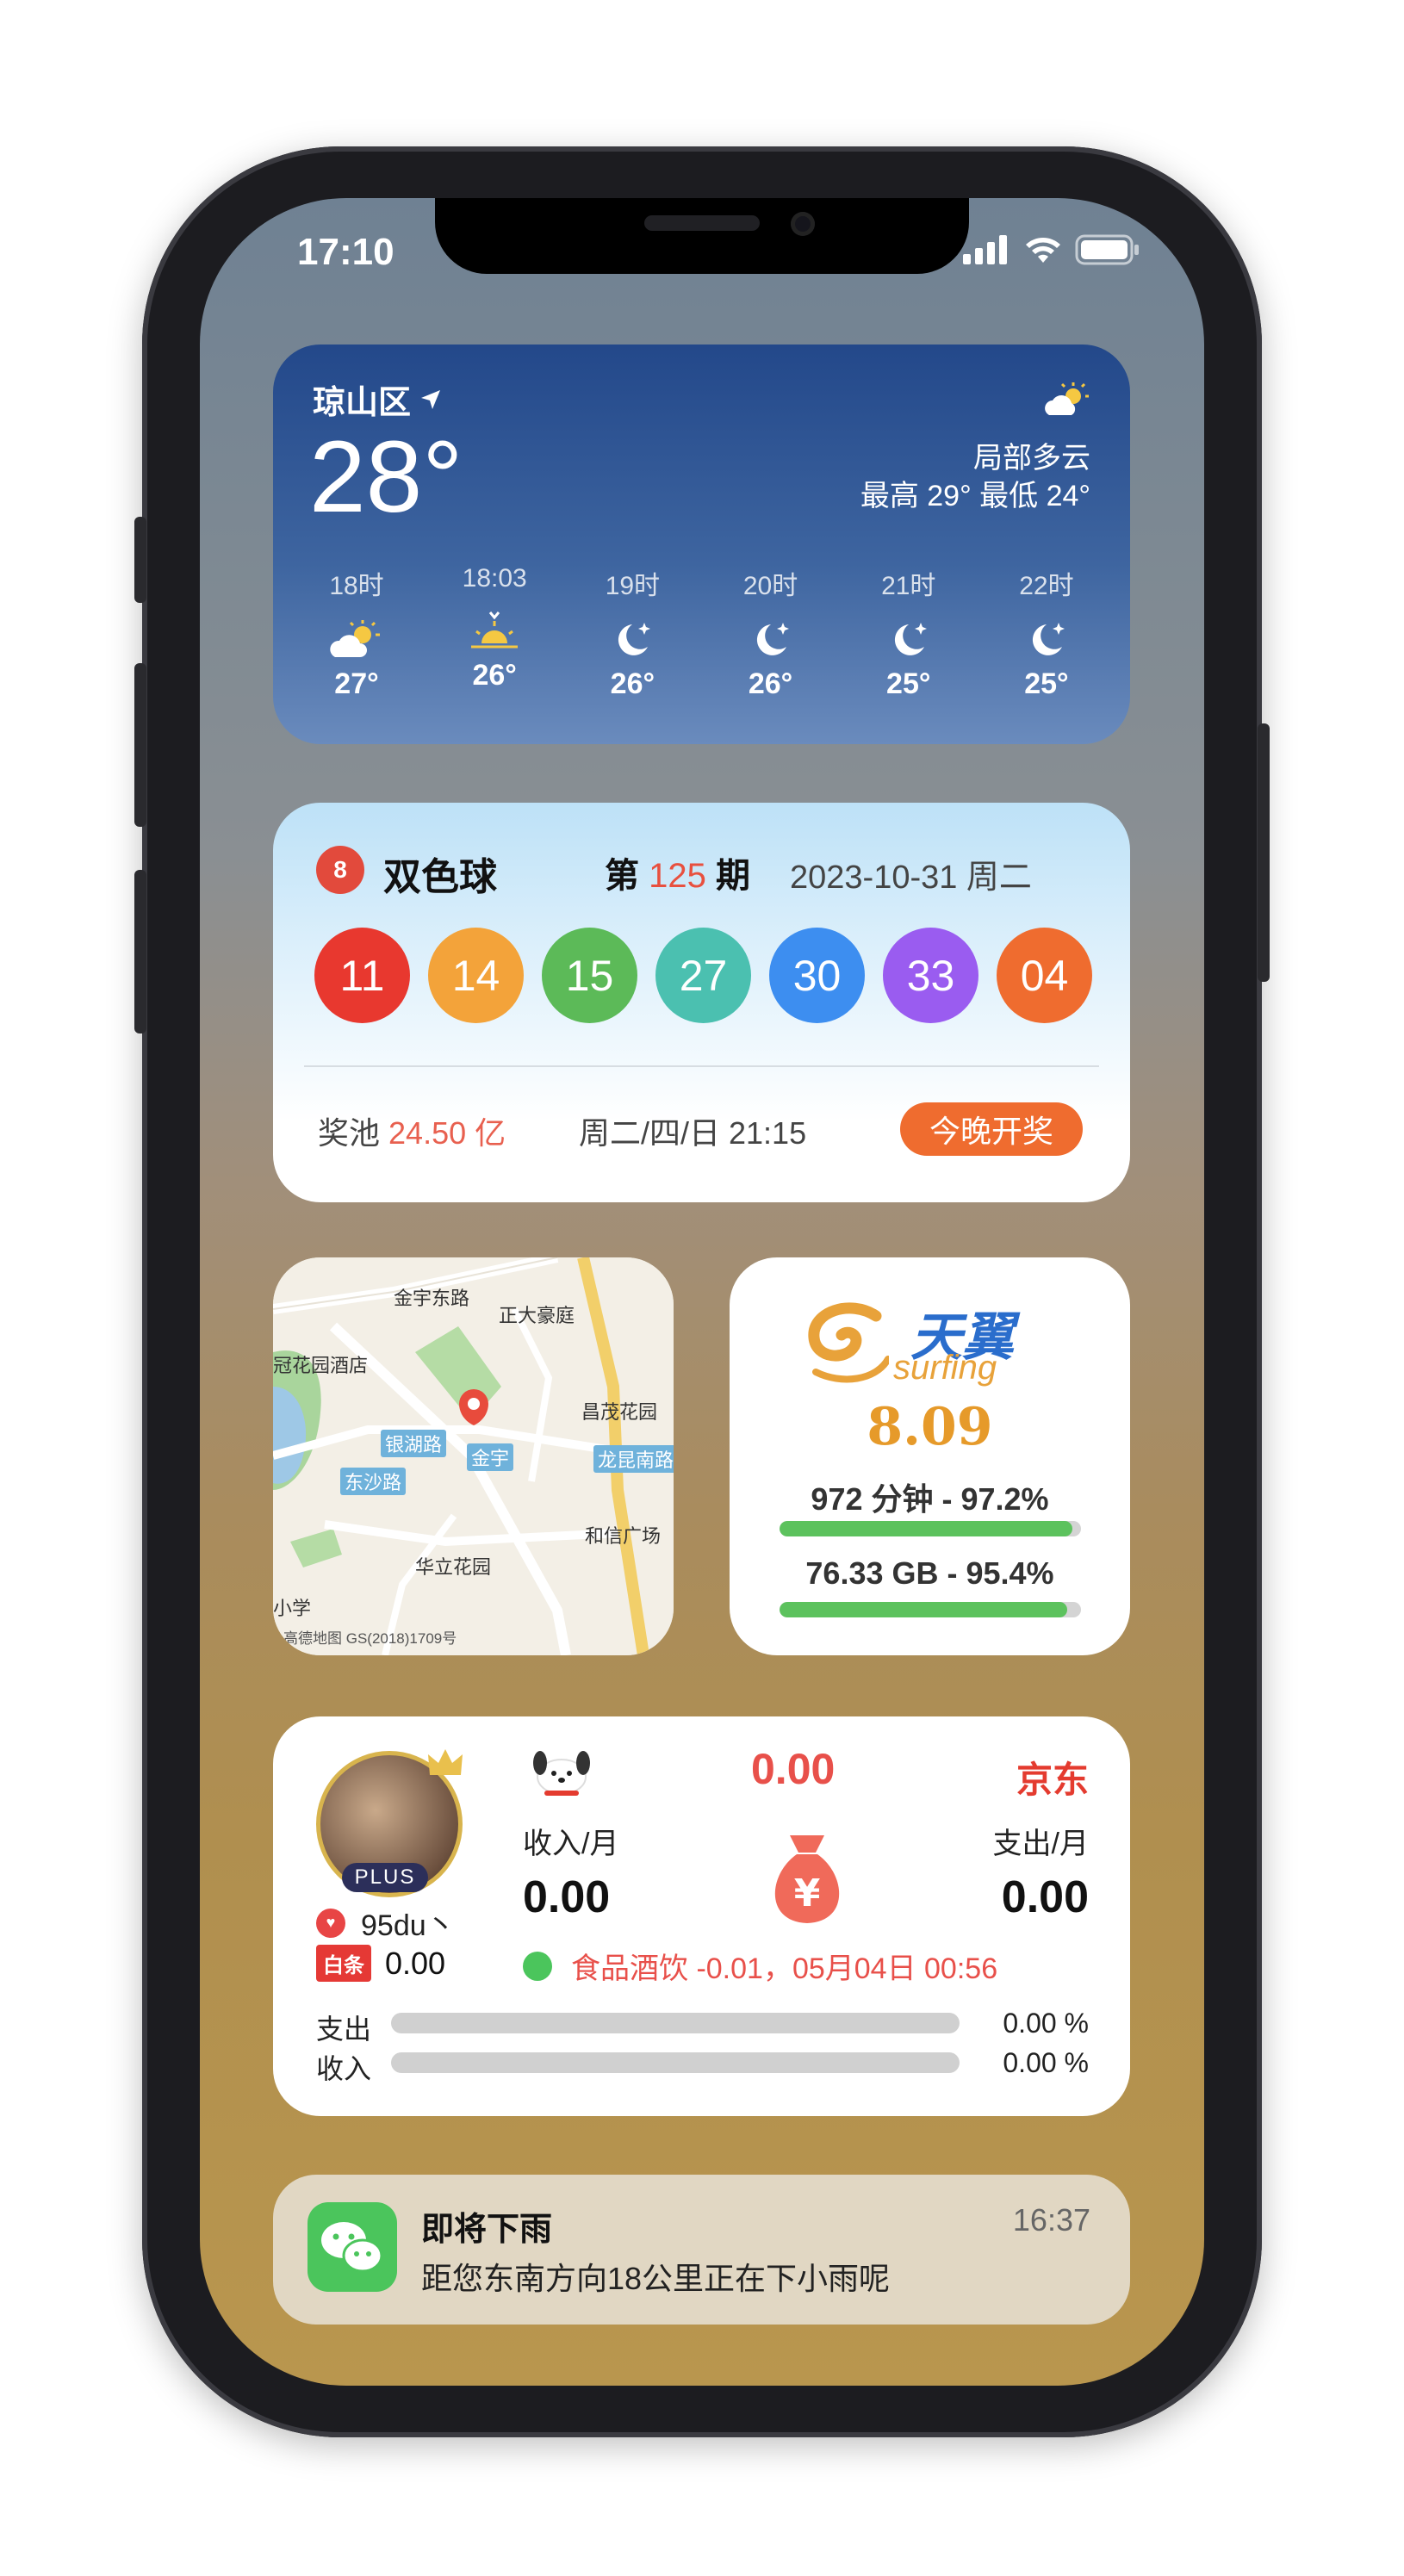 The width and height of the screenshot is (1404, 2576). What do you see at coordinates (1040, 1844) in the screenshot?
I see `expense-label: 支出/月` at bounding box center [1040, 1844].